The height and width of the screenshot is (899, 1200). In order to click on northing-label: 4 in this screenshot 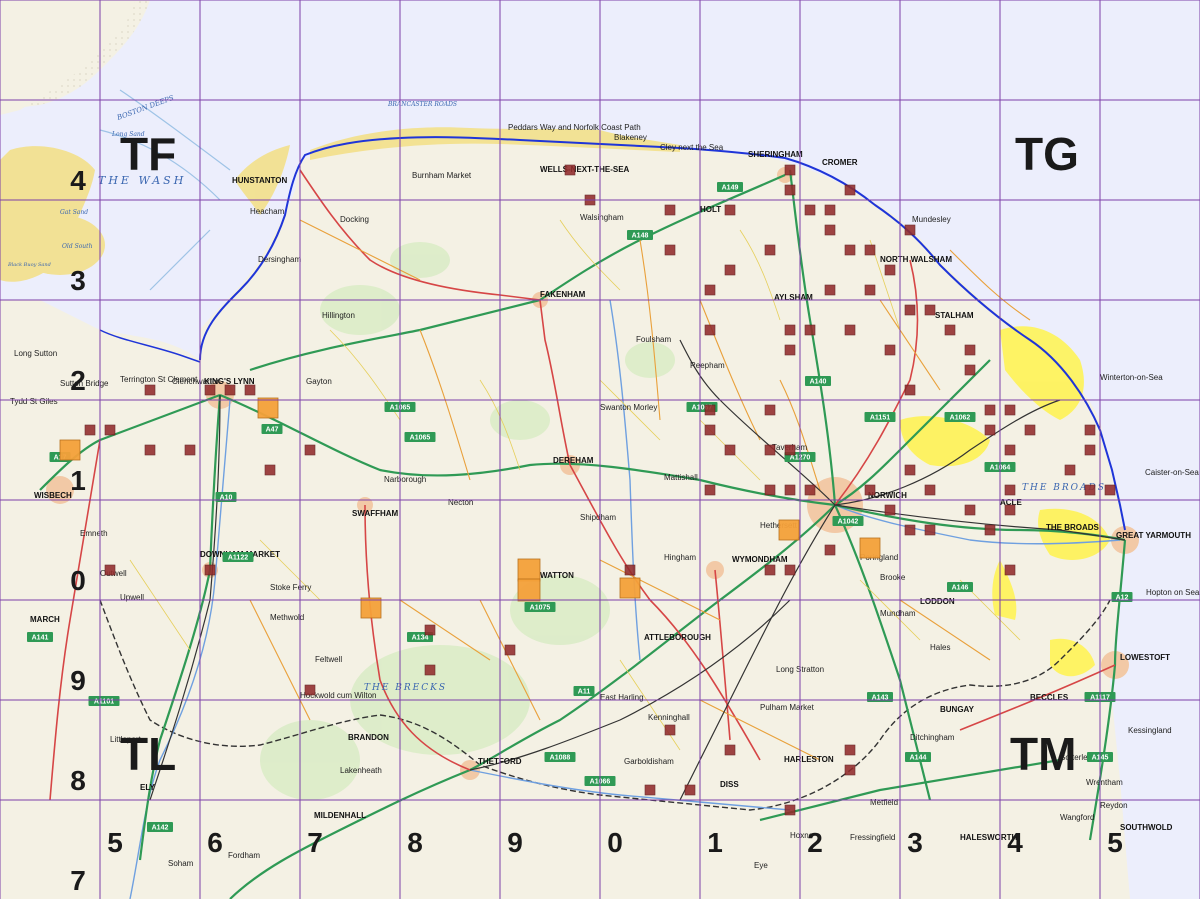, I will do `click(78, 180)`.